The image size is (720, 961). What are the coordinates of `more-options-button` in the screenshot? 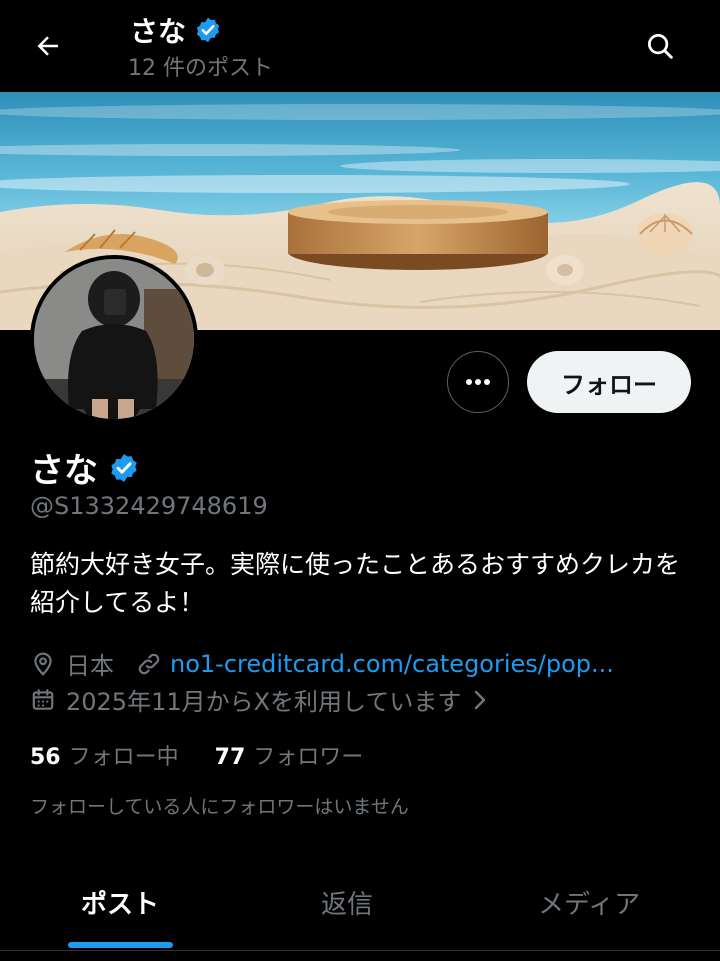 It's located at (478, 382).